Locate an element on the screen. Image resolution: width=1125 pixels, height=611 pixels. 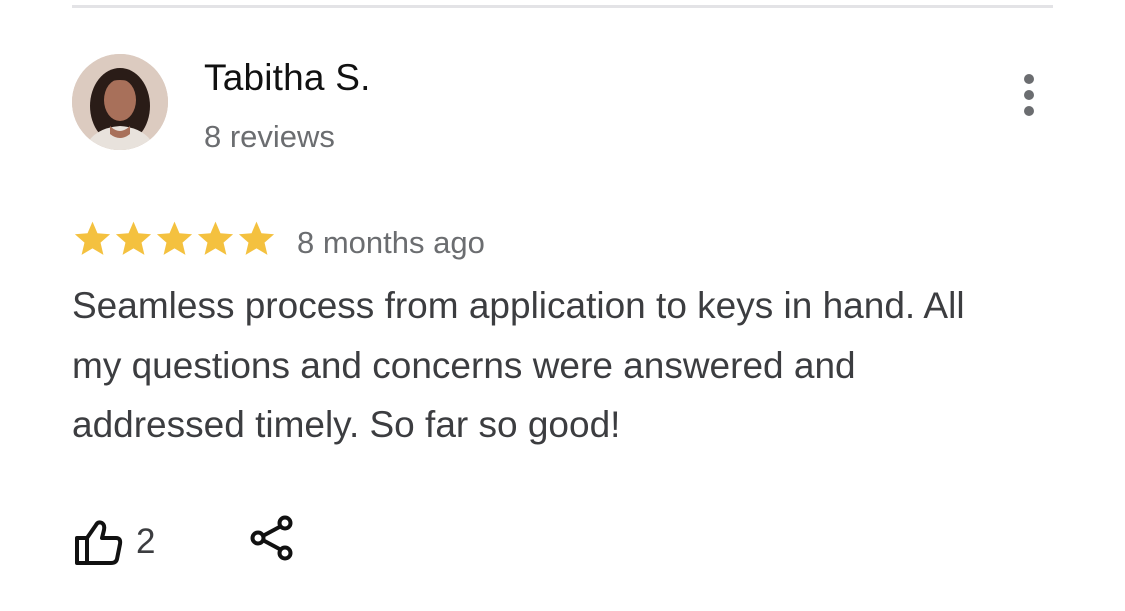
star-rating is located at coordinates (174, 240).